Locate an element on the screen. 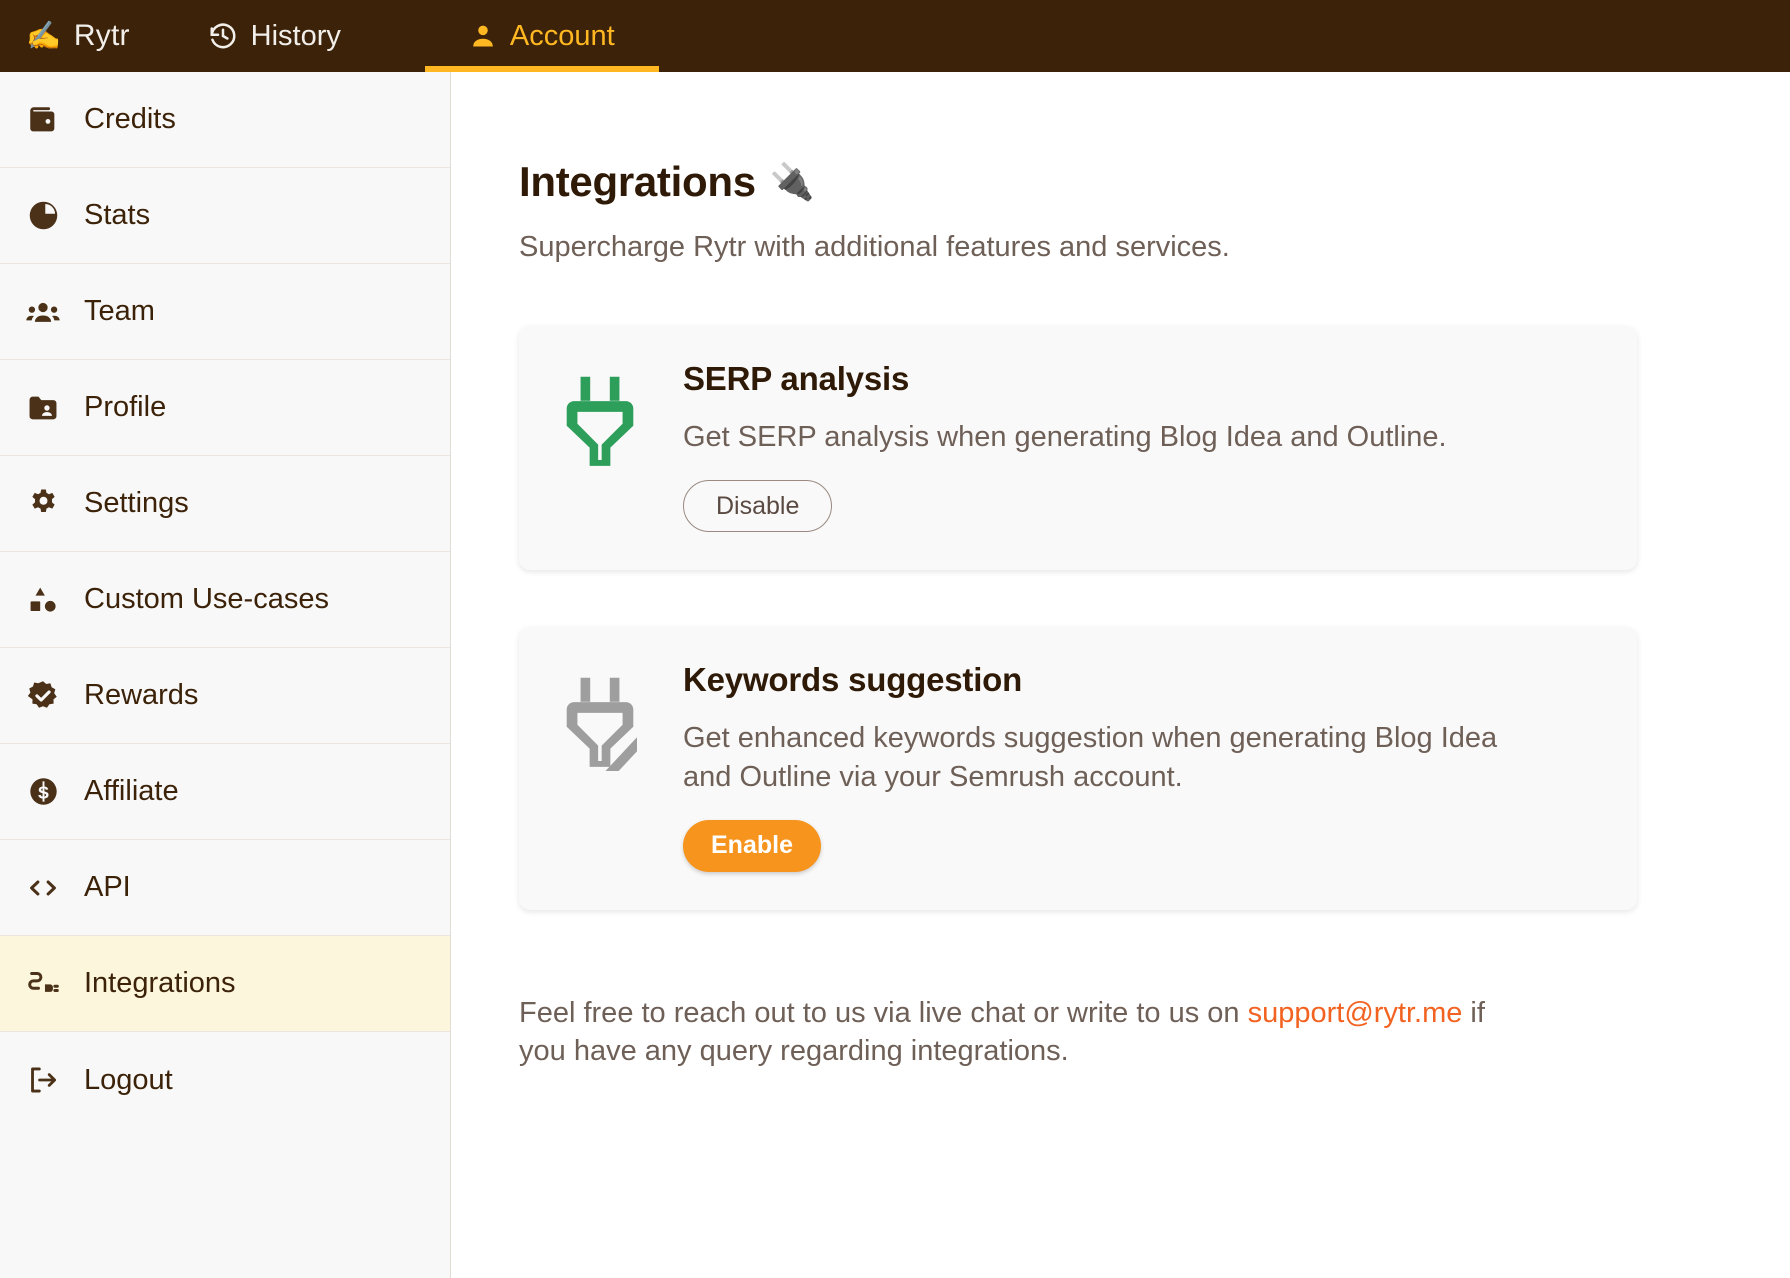 This screenshot has height=1278, width=1790. sidebar-item-affiliate: S Affiliate is located at coordinates (225, 792).